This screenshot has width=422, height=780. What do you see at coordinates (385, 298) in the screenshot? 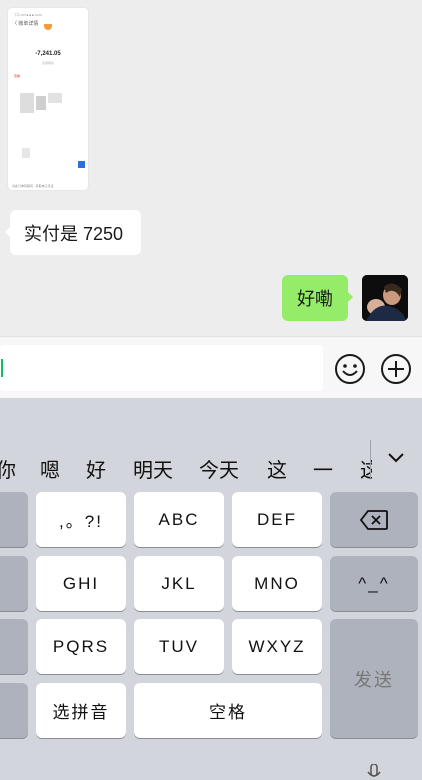
I see `avatar` at bounding box center [385, 298].